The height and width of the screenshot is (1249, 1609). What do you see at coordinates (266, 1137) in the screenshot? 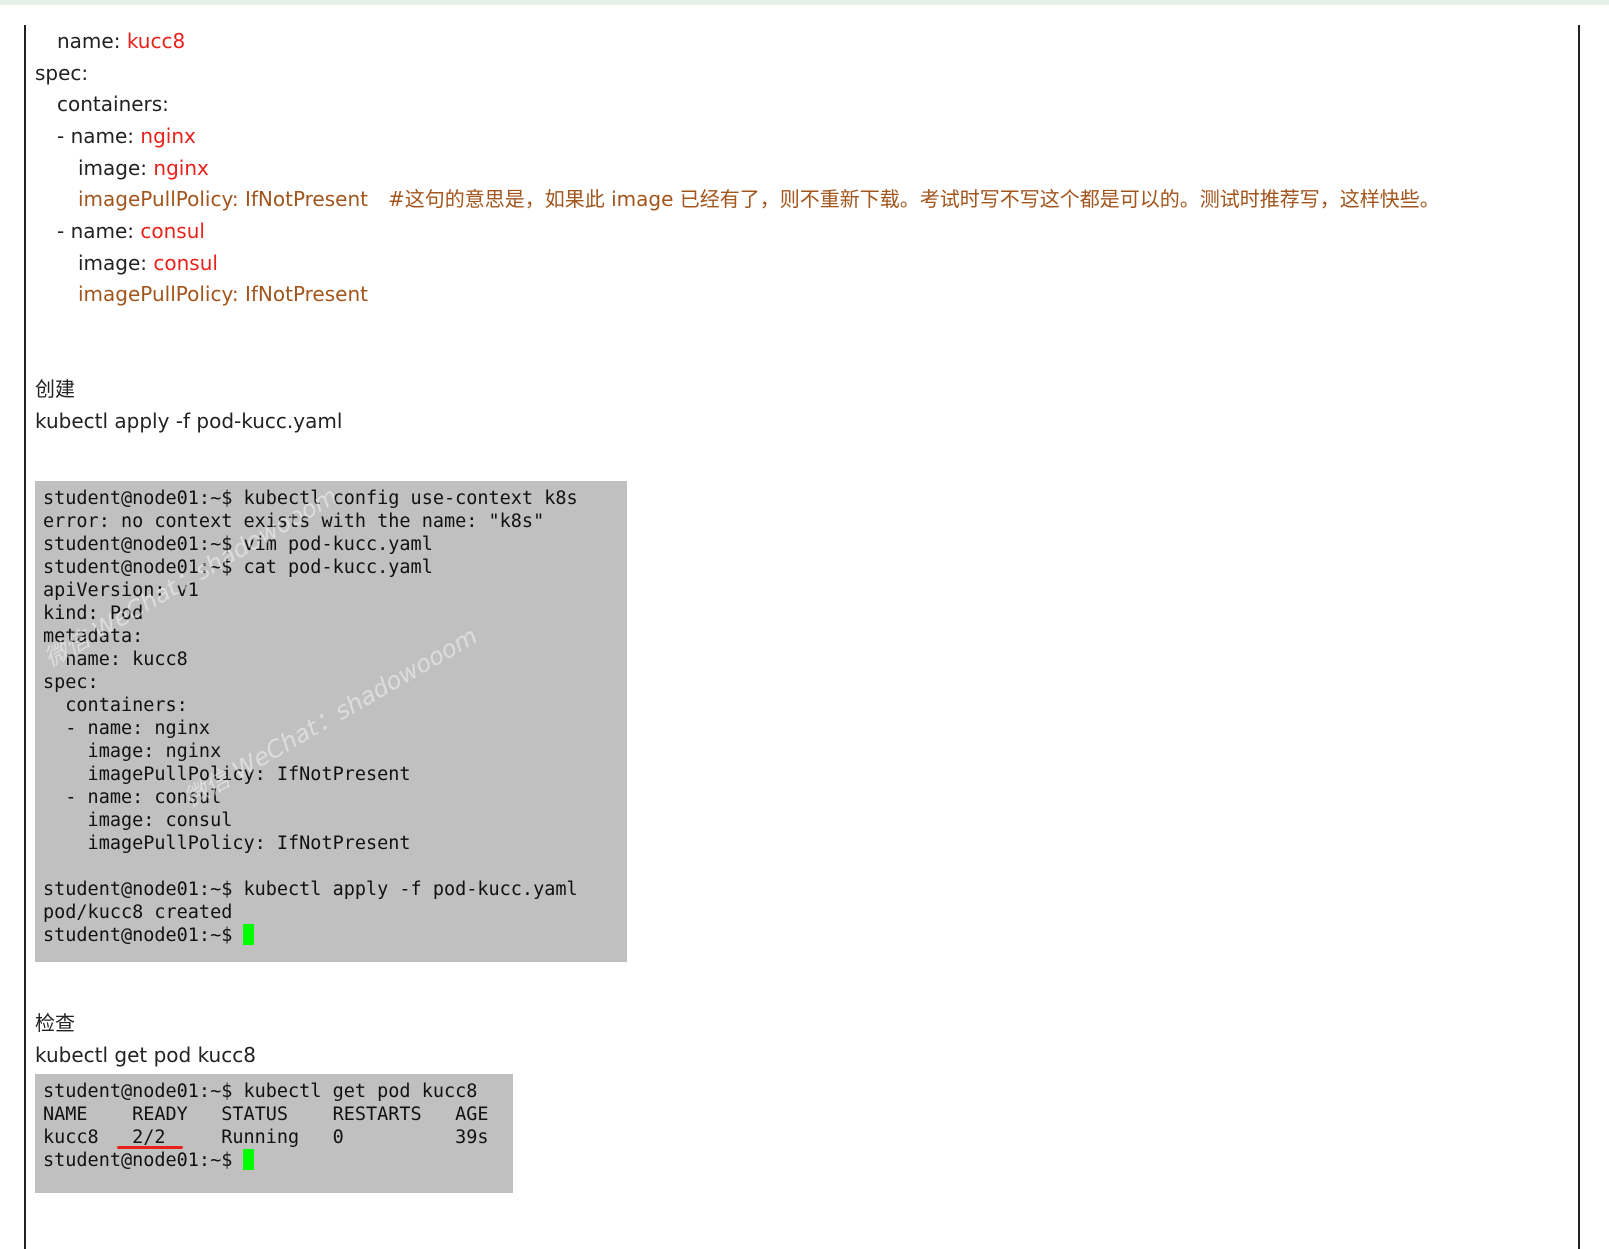
I see `terminal-table-row: kucc8 2/2 Running 0 39s` at bounding box center [266, 1137].